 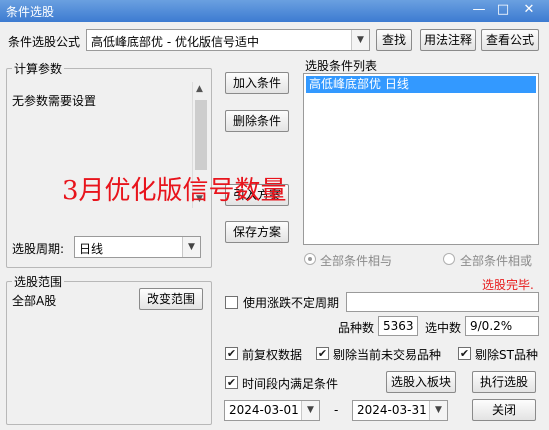 What do you see at coordinates (387, 355) in the screenshot?
I see `exclude-untraded-label: 剔除当前未交易品种` at bounding box center [387, 355].